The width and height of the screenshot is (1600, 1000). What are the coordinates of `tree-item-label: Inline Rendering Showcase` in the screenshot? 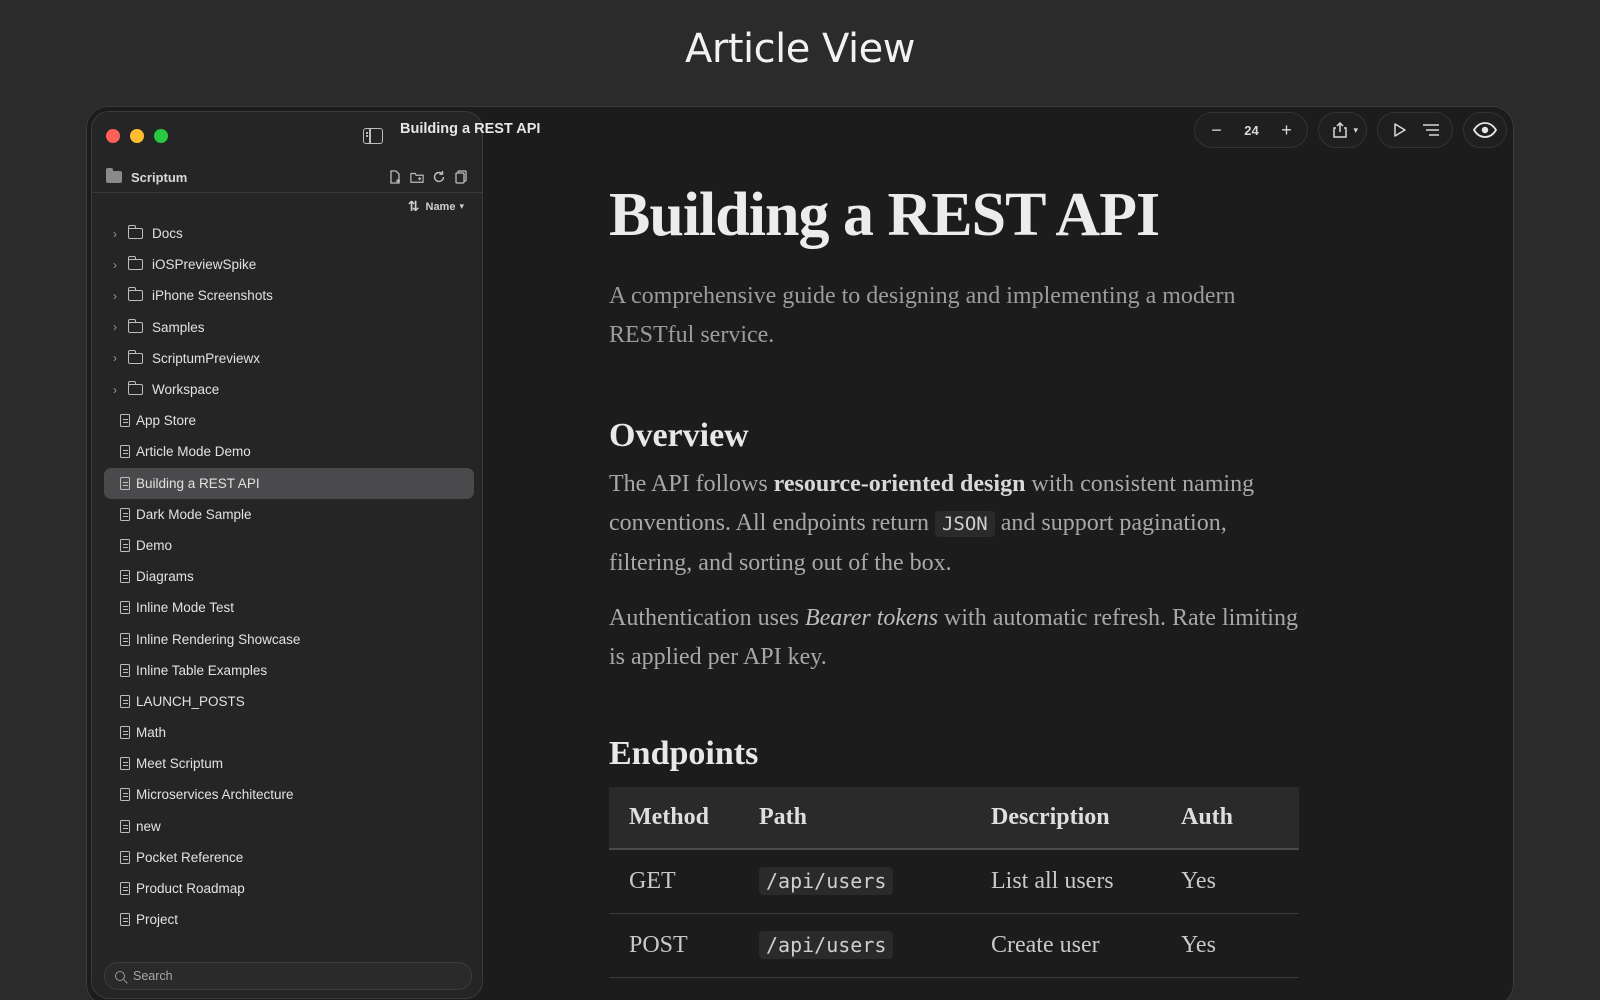 It's located at (218, 639).